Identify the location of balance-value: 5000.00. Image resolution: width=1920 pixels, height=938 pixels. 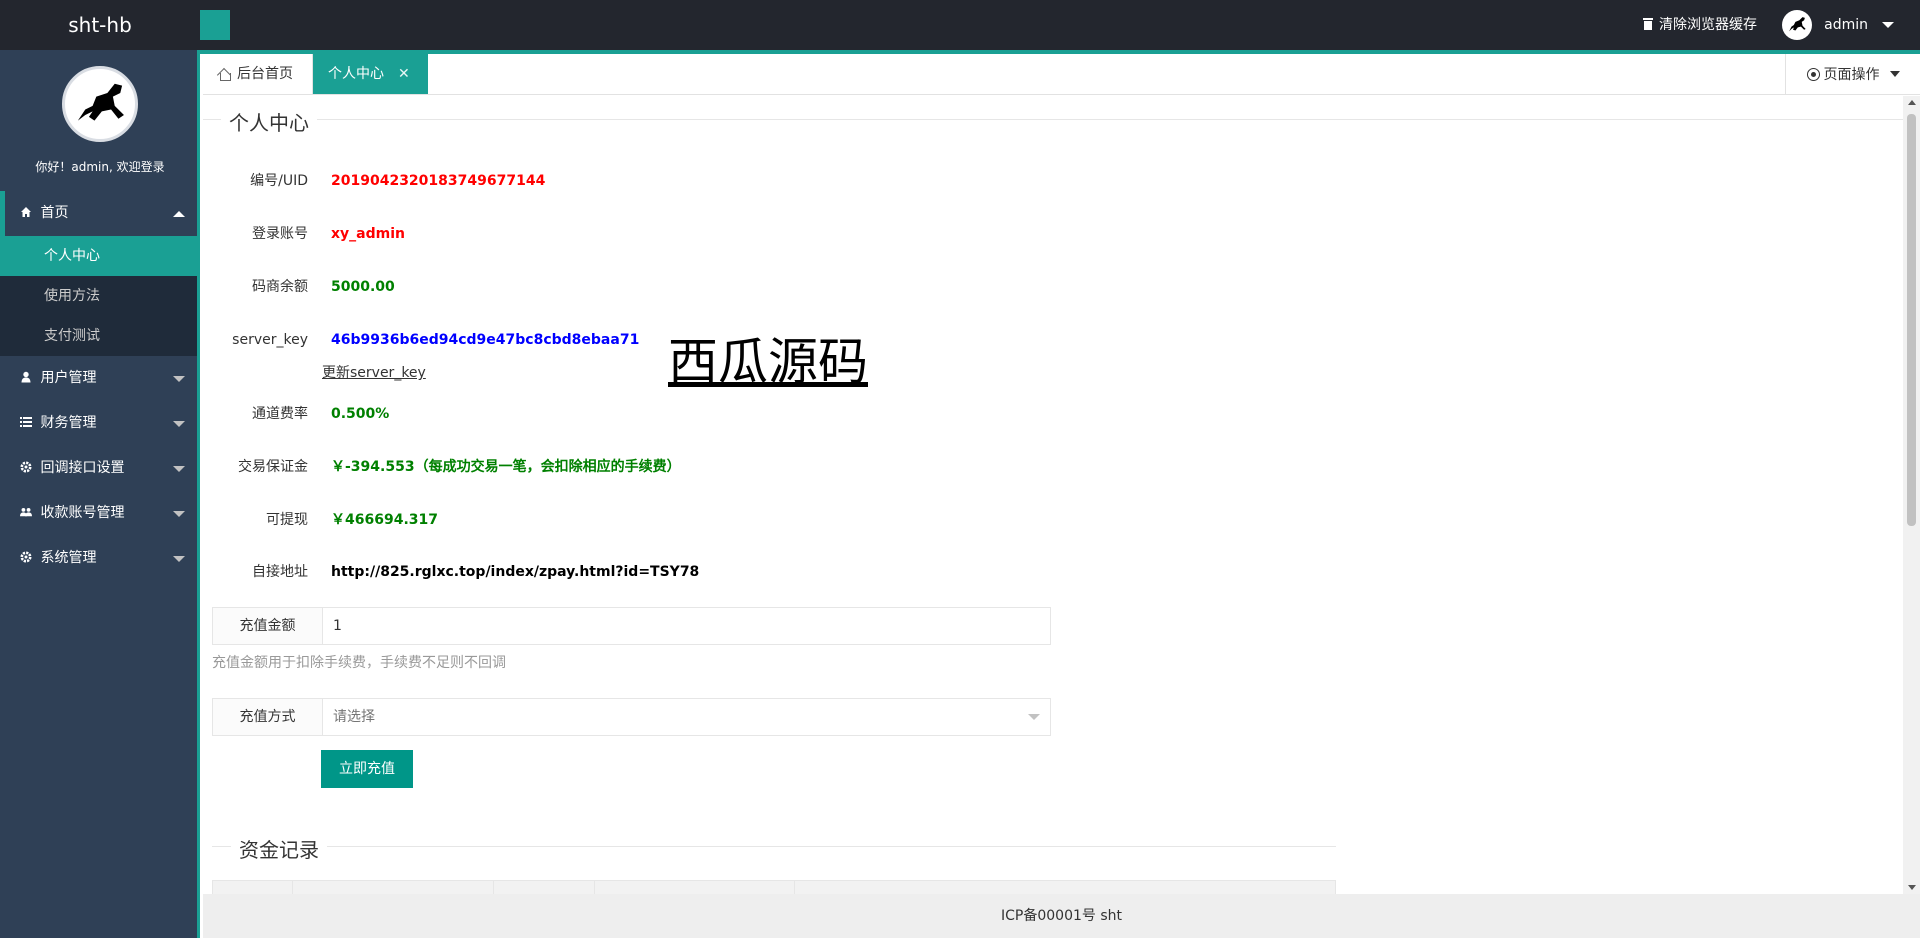
(363, 287).